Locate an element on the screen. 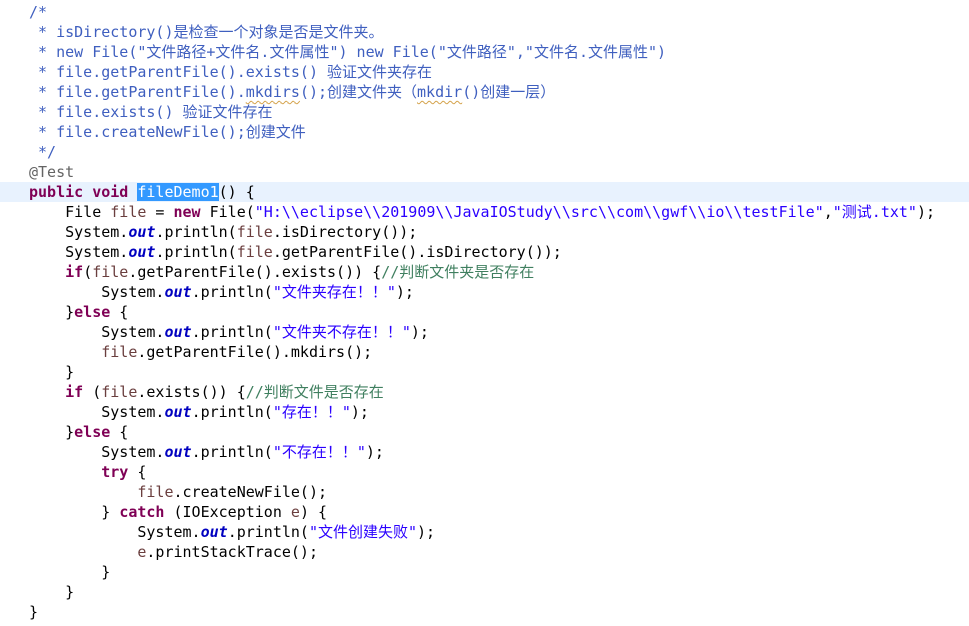 The image size is (969, 626). code-line-text: System.out.println("存在！！"); is located at coordinates (199, 412).